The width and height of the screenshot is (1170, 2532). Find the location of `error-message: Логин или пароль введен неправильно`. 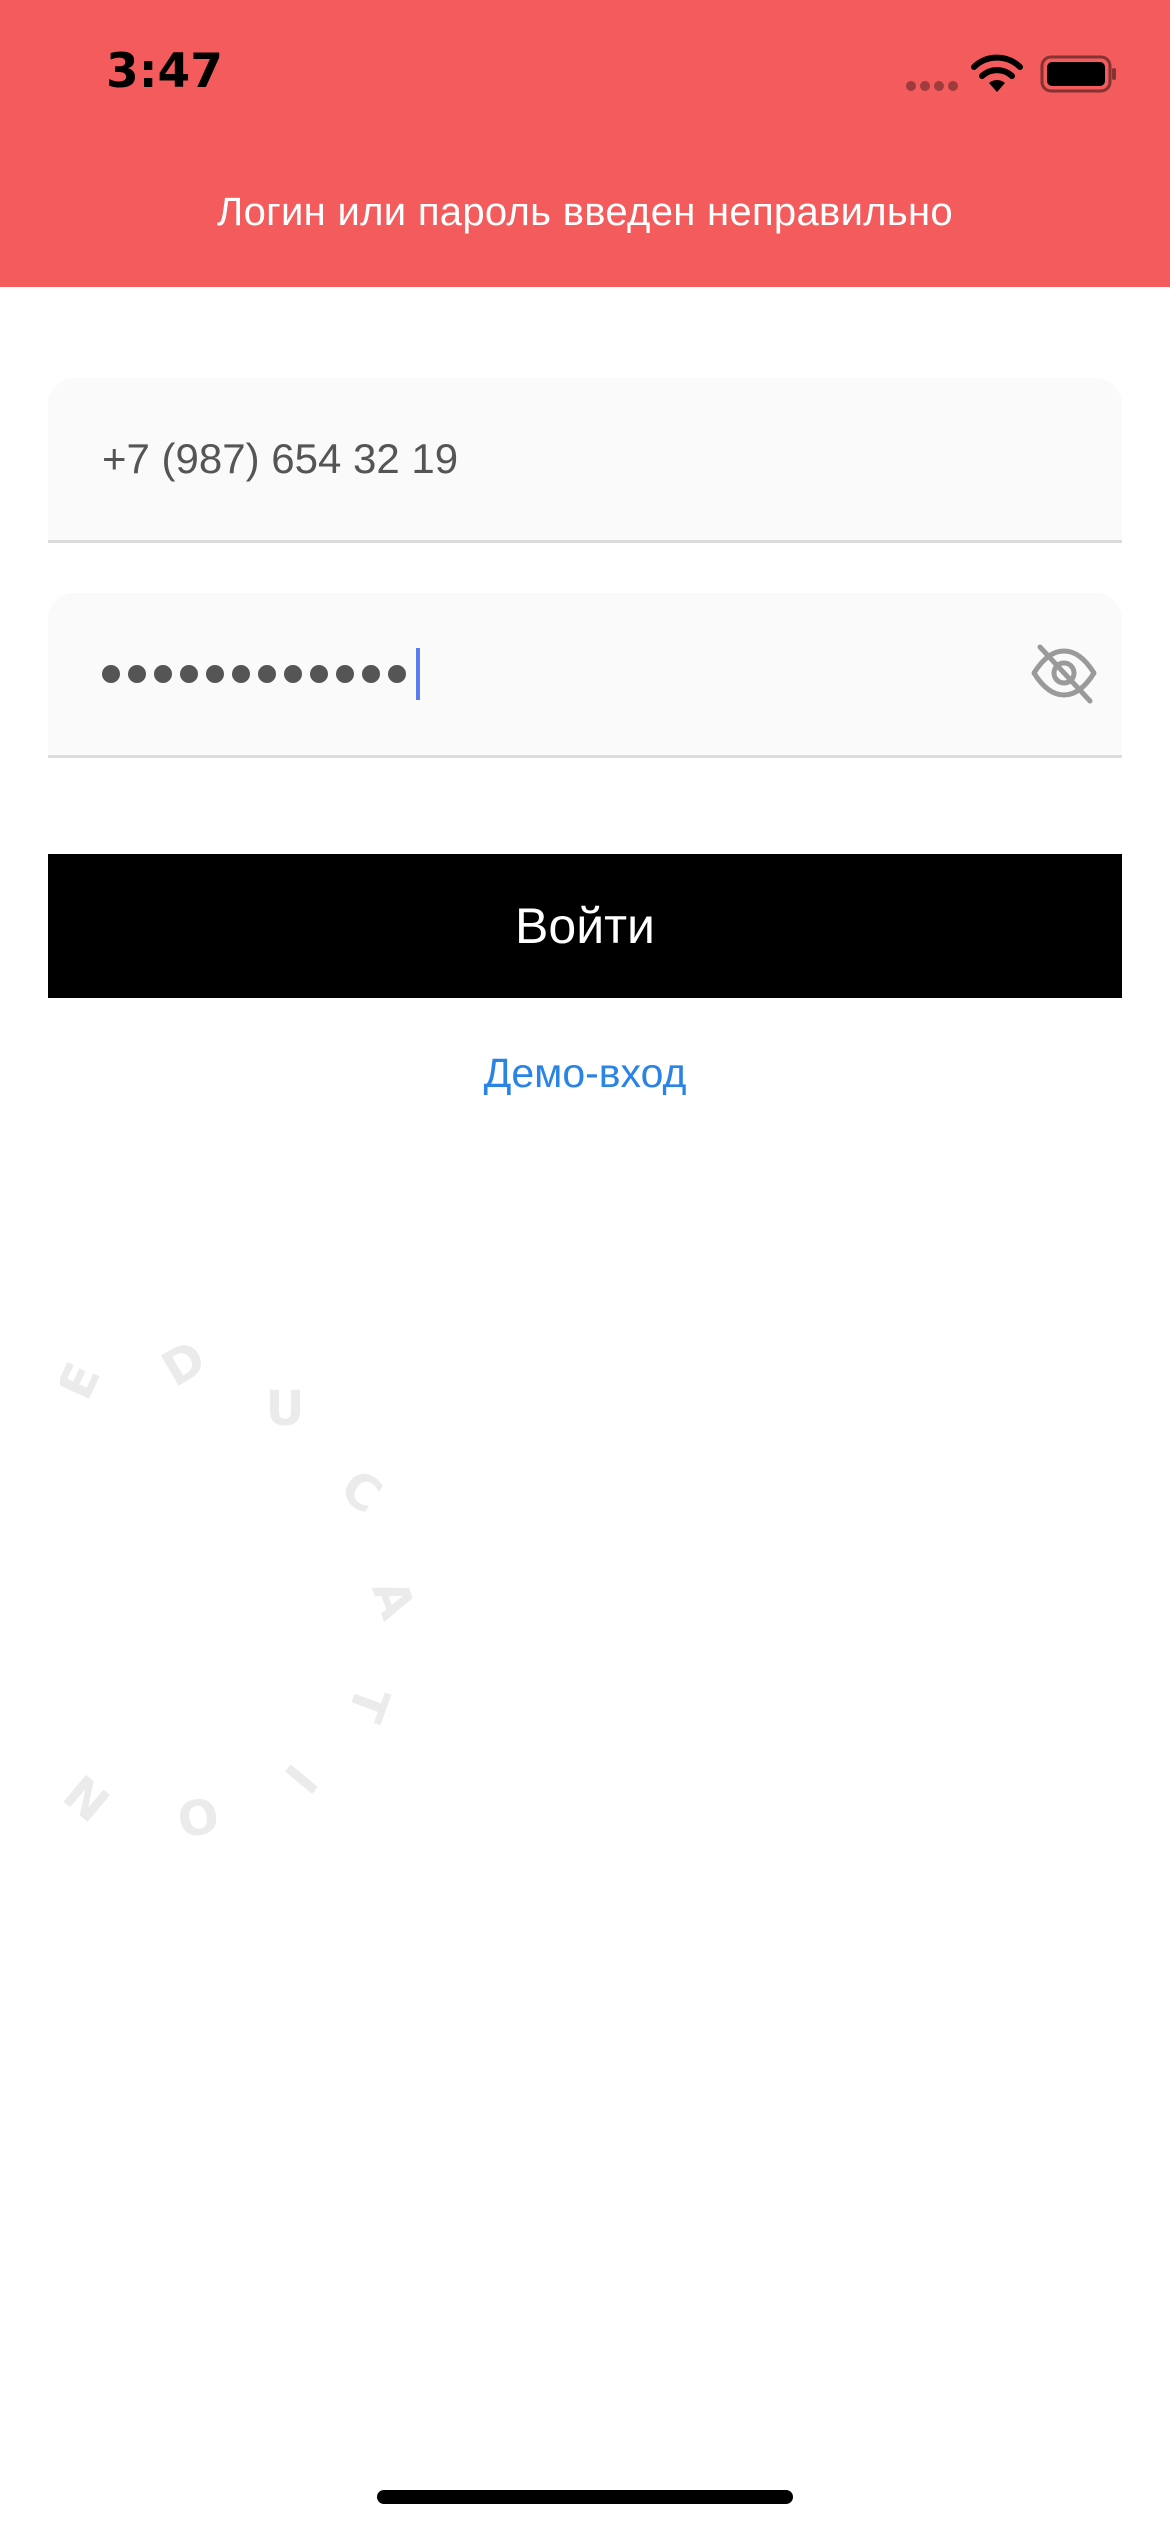

error-message: Логин или пароль введен неправильно is located at coordinates (585, 212).